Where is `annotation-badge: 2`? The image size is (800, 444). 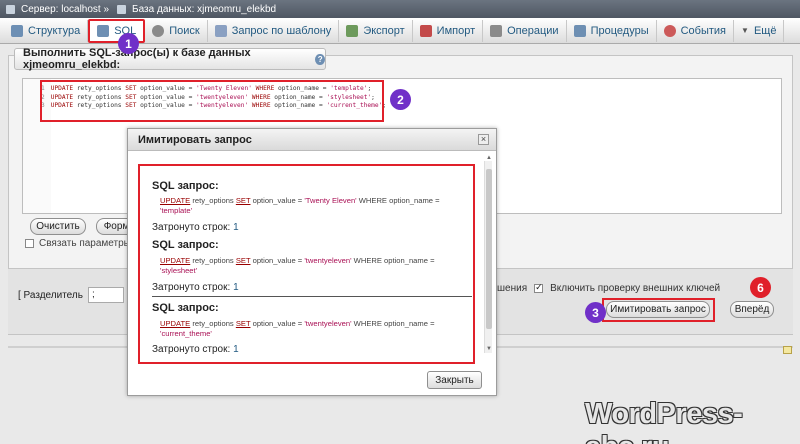
annotation-badge: 2 is located at coordinates (400, 99).